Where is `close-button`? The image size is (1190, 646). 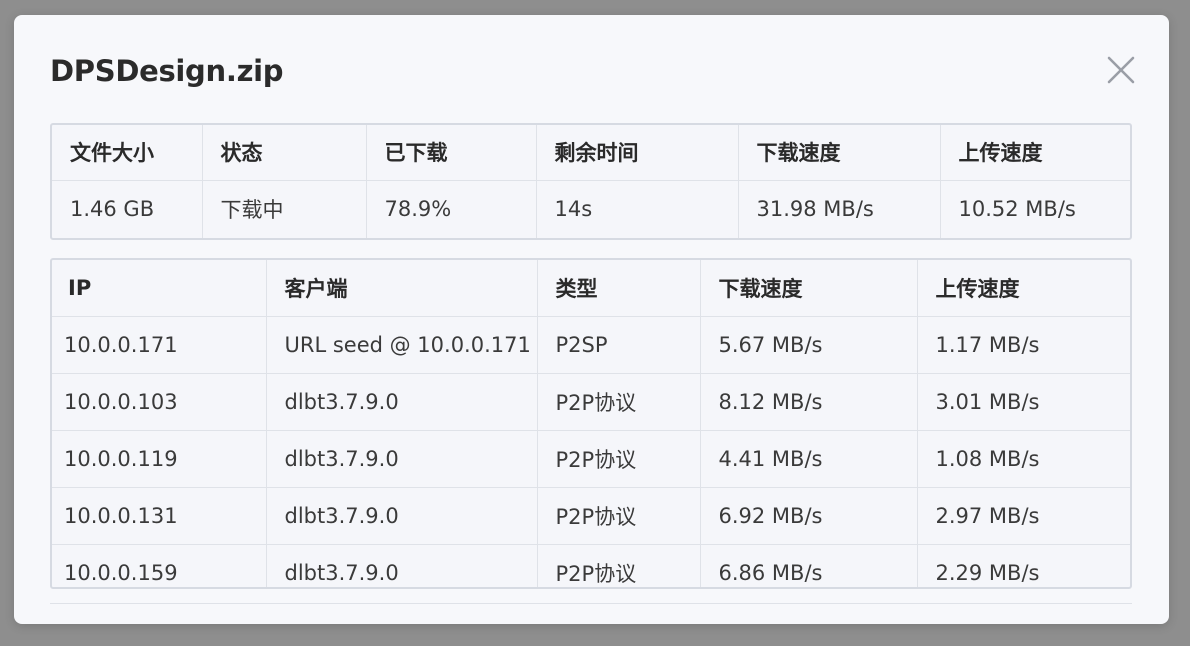
close-button is located at coordinates (1121, 70).